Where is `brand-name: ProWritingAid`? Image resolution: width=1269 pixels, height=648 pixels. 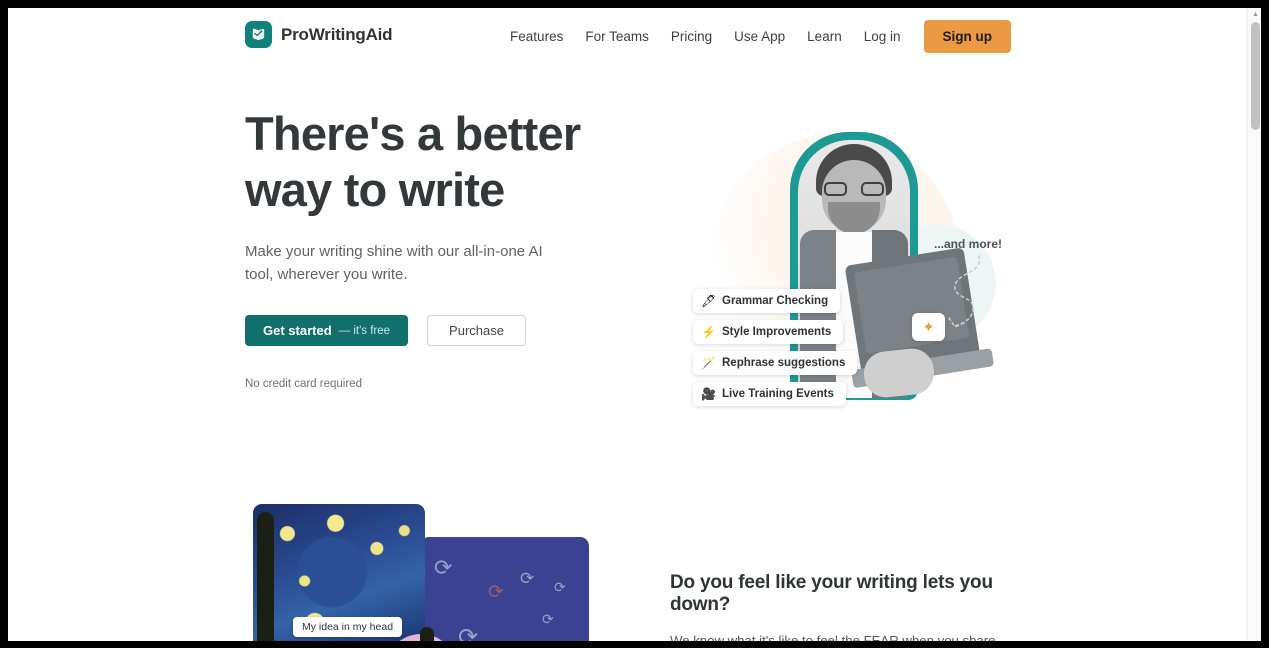
brand-name: ProWritingAid is located at coordinates (337, 34).